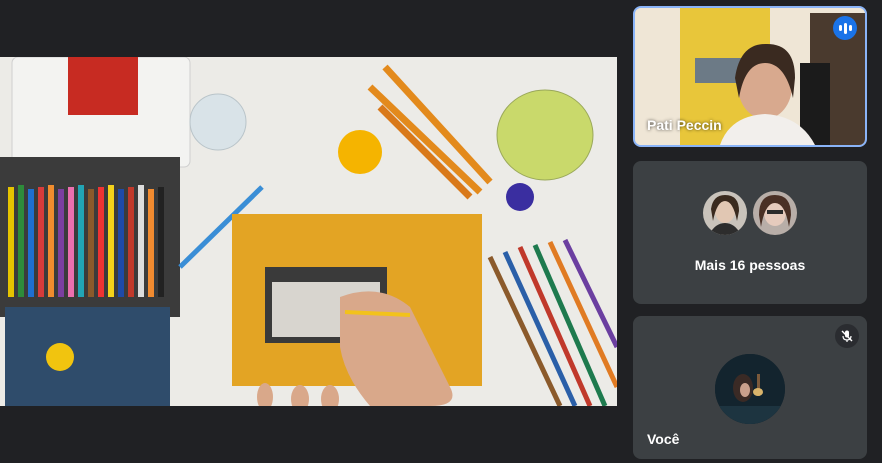  What do you see at coordinates (847, 336) in the screenshot?
I see `mic-off-icon` at bounding box center [847, 336].